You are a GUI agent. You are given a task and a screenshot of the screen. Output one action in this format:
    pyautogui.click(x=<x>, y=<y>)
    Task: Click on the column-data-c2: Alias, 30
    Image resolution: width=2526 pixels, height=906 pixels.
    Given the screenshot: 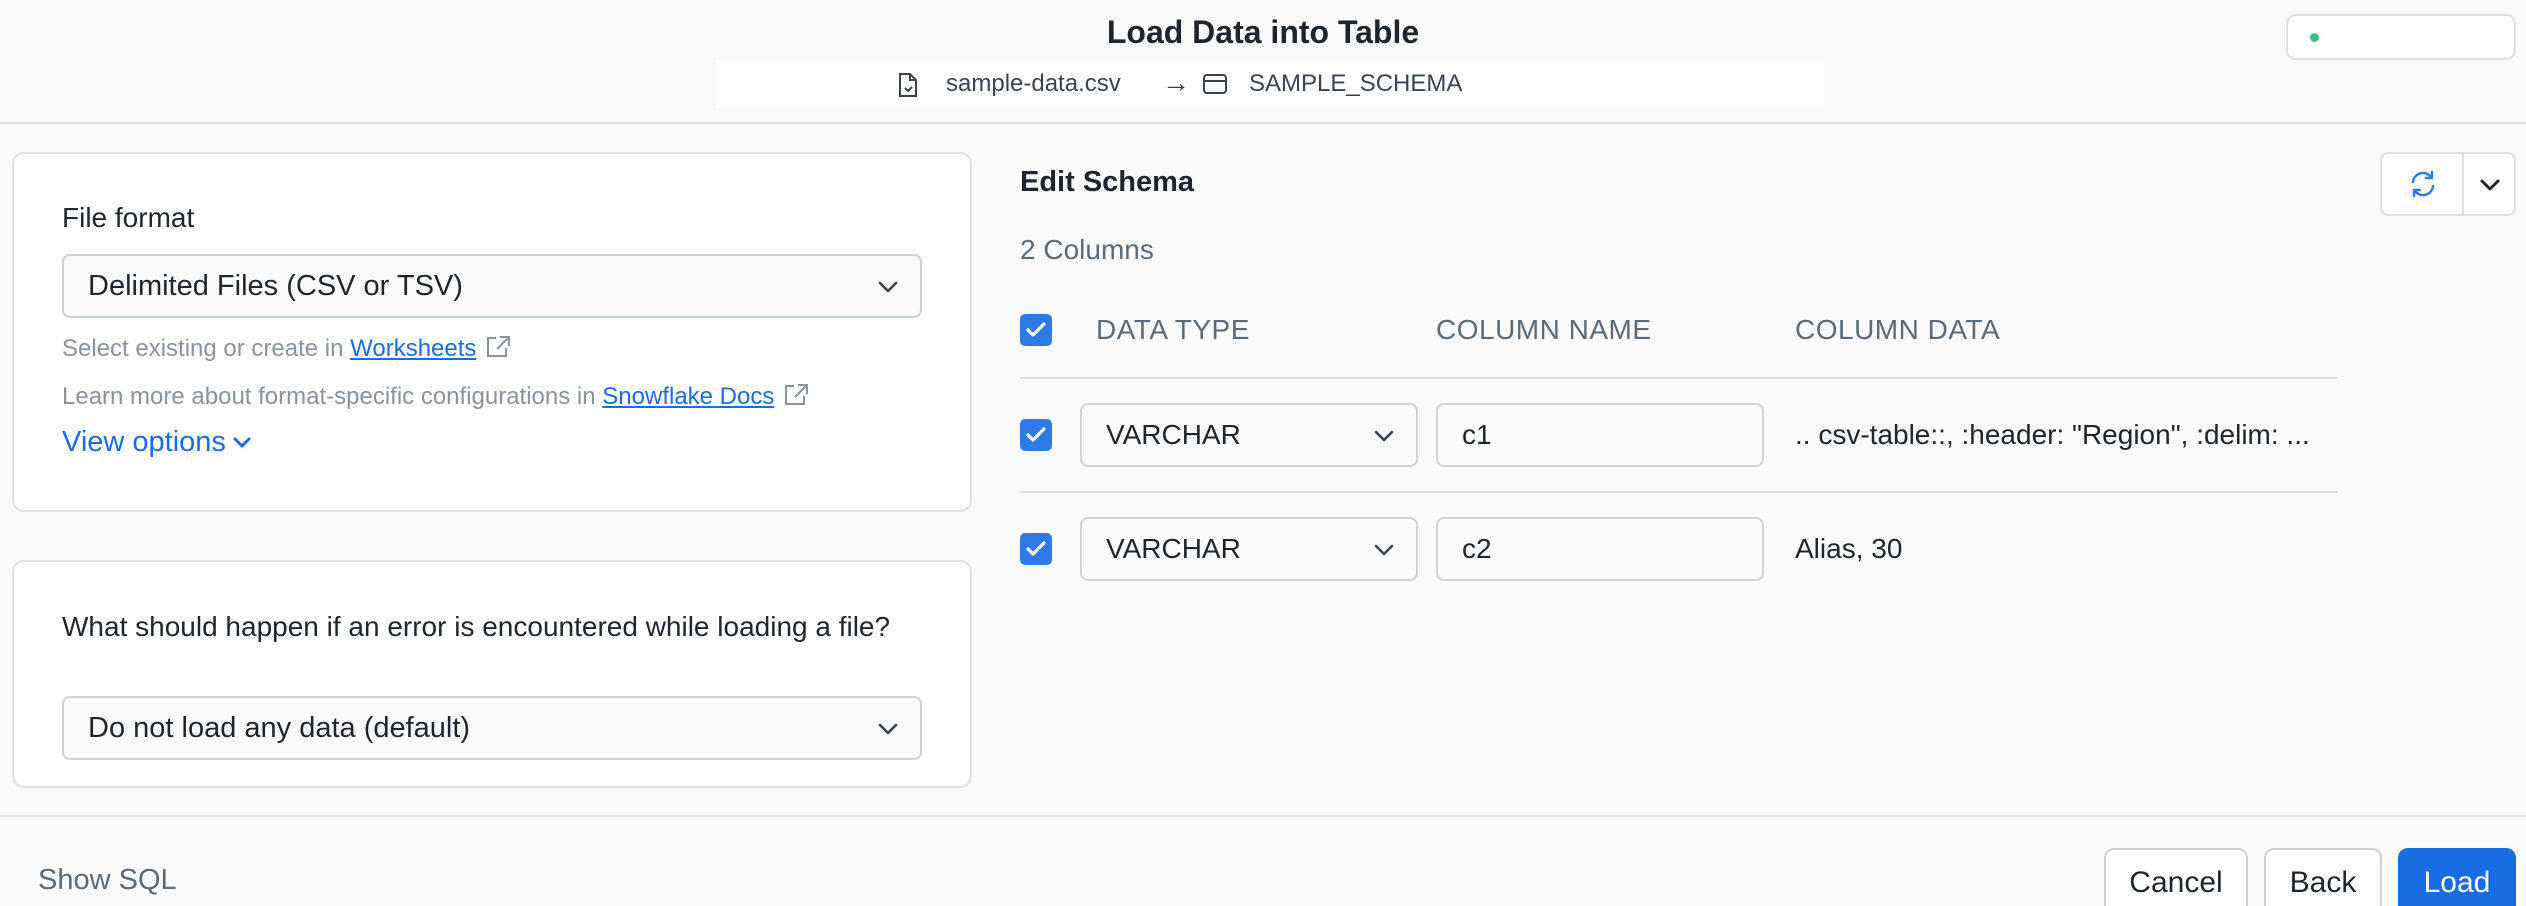 What is the action you would take?
    pyautogui.click(x=1849, y=548)
    